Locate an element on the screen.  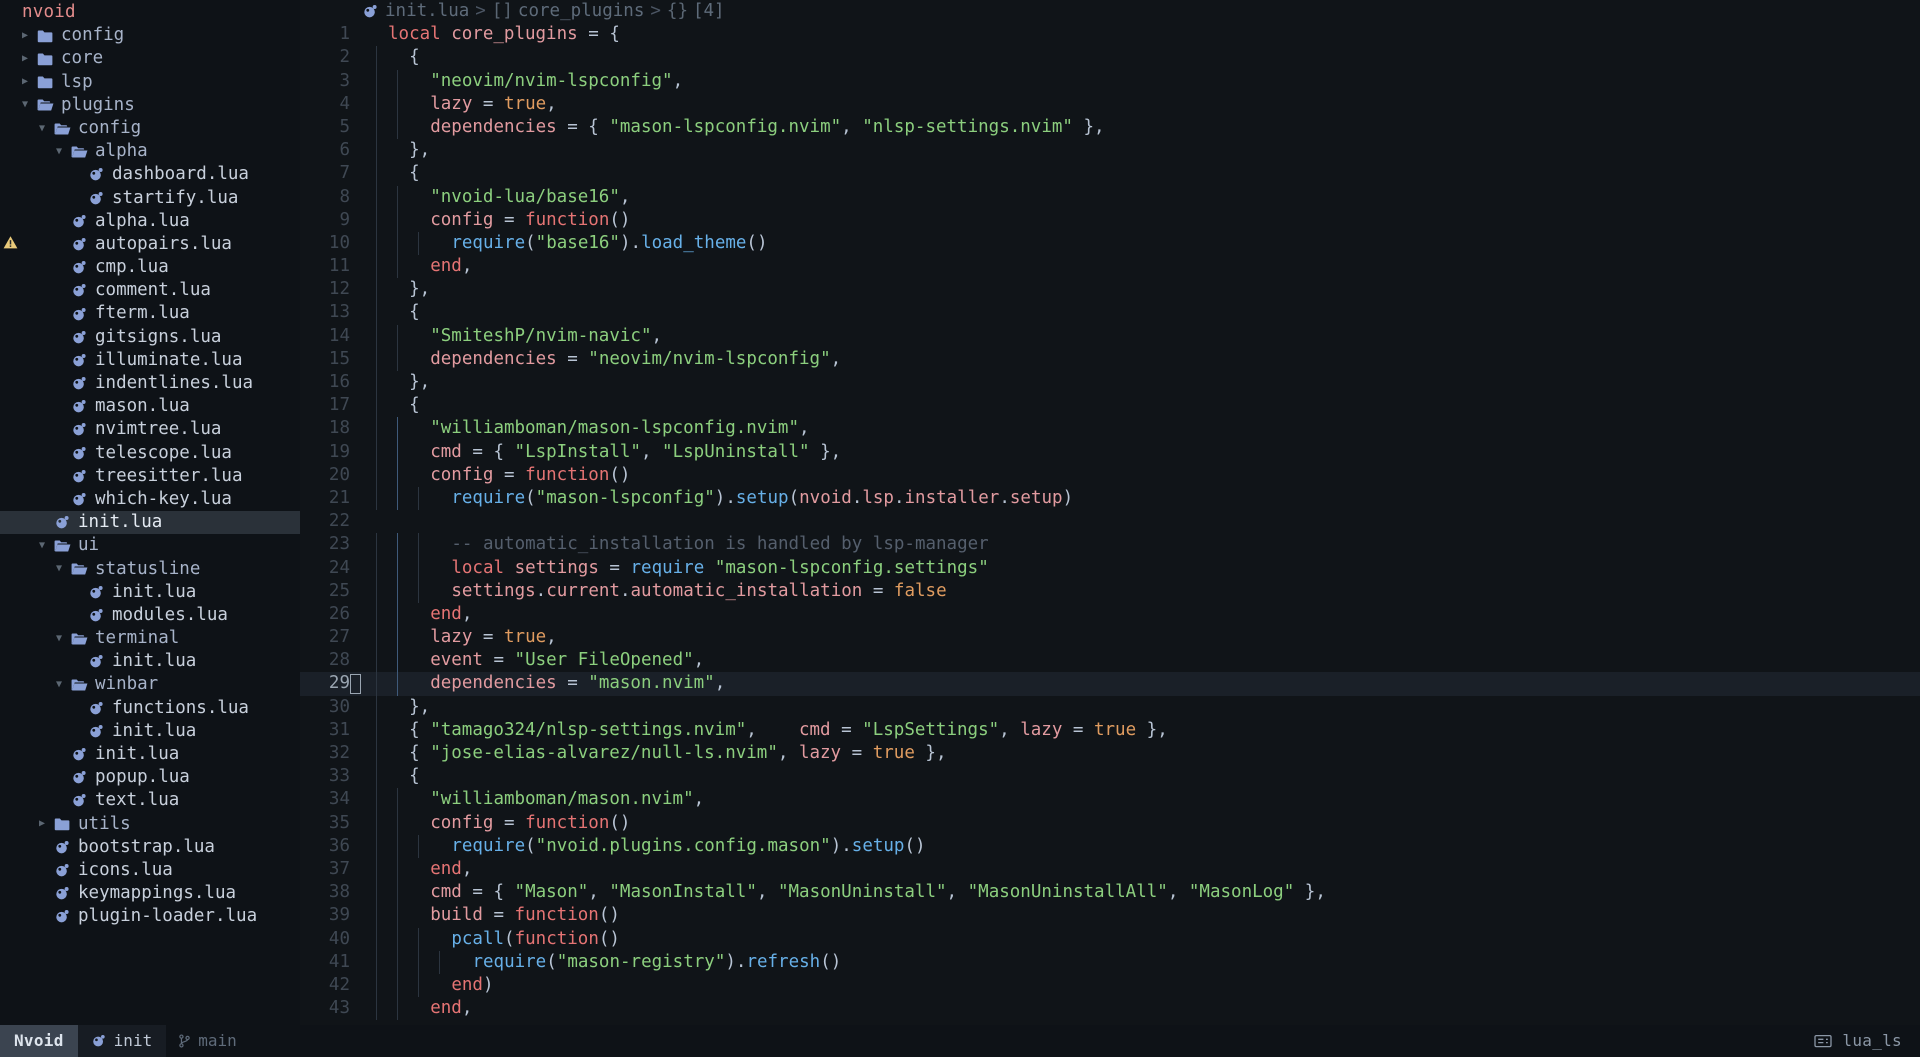
tree-file-startify-lua: startify.lua is located at coordinates (150, 198).